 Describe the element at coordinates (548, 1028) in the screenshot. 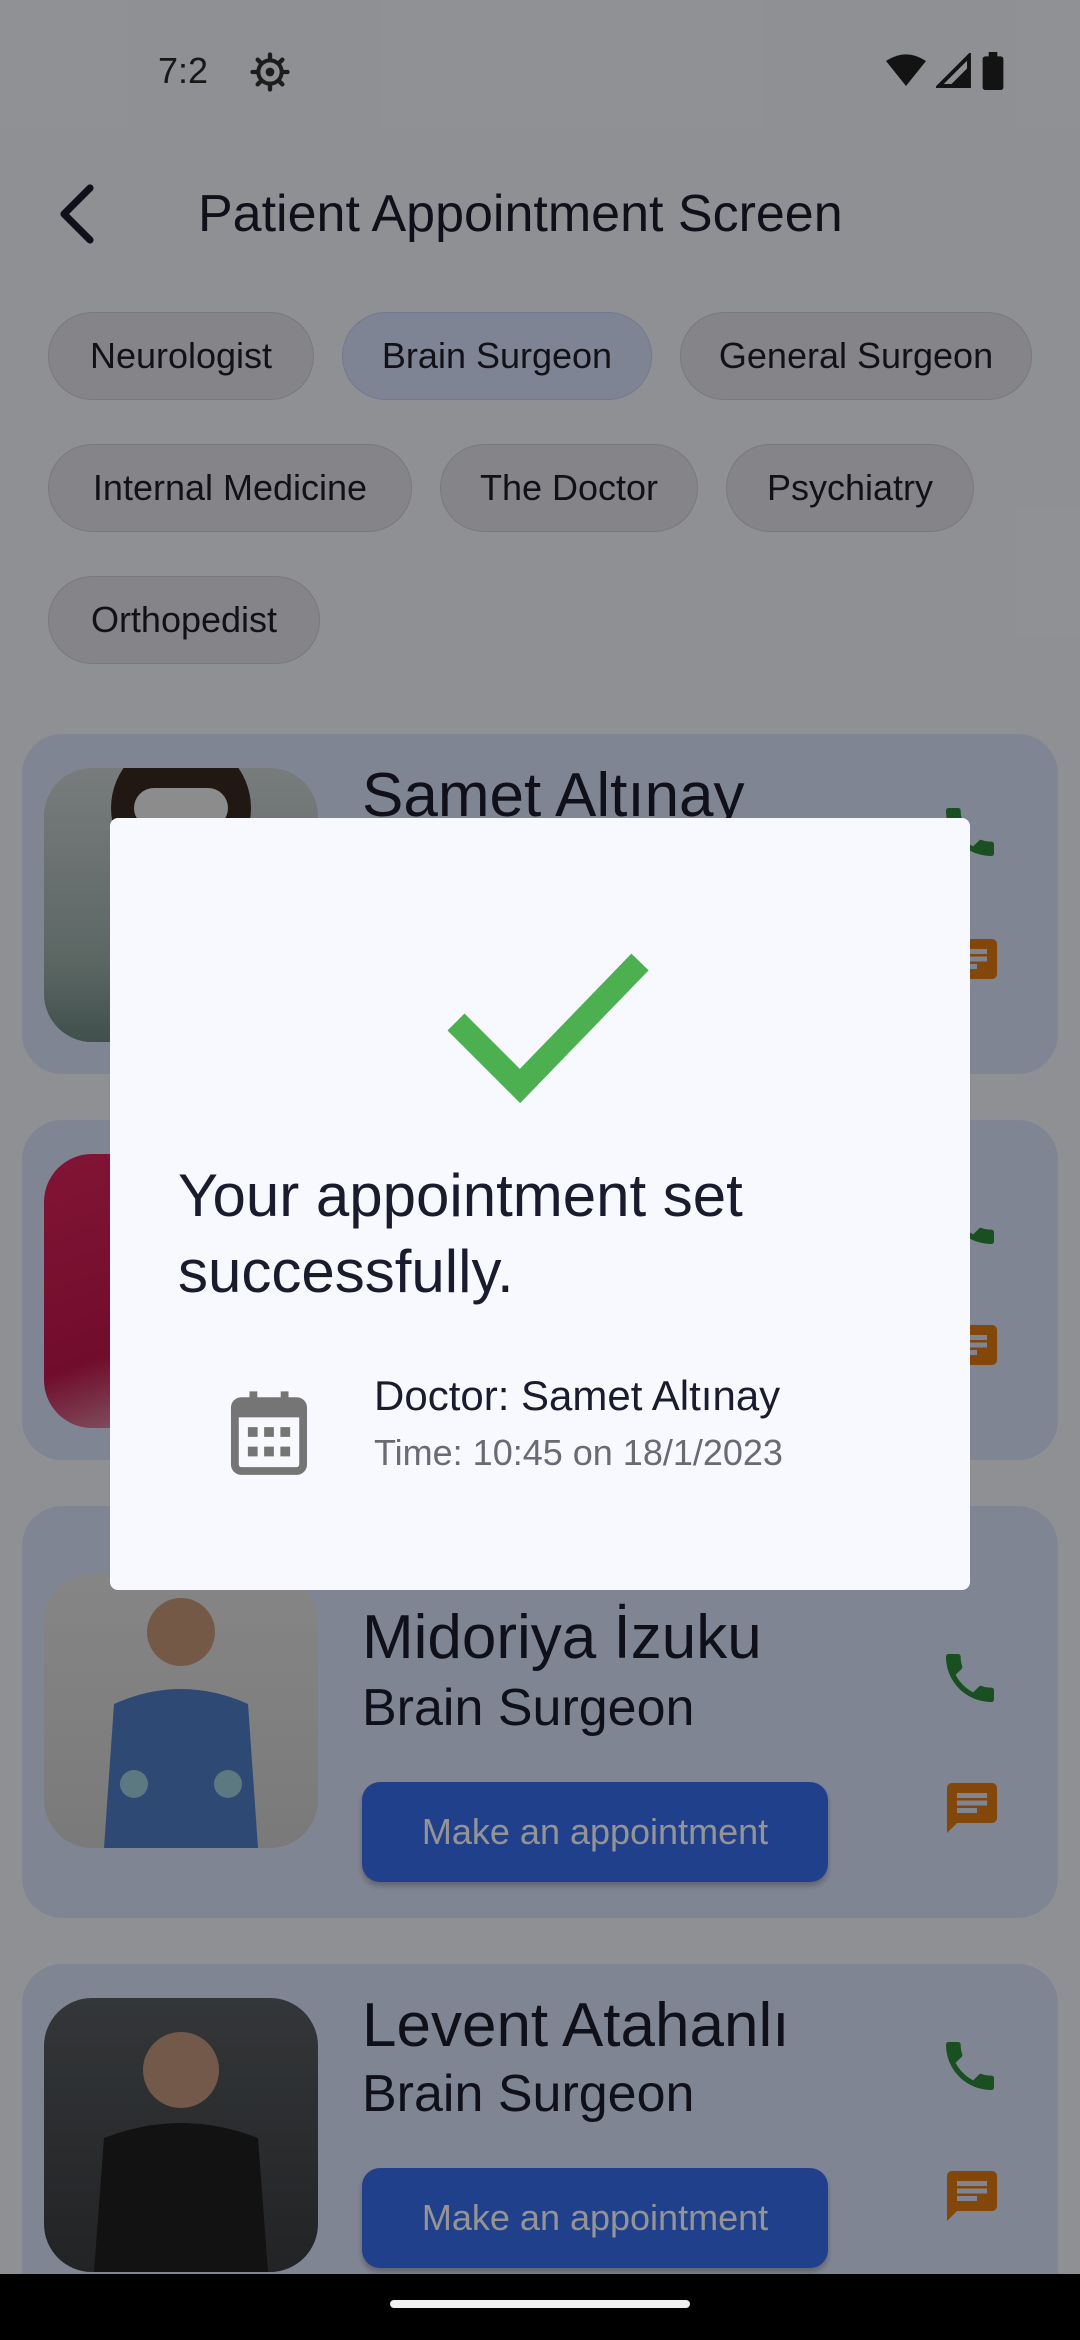

I see `checkmark-icon` at that location.